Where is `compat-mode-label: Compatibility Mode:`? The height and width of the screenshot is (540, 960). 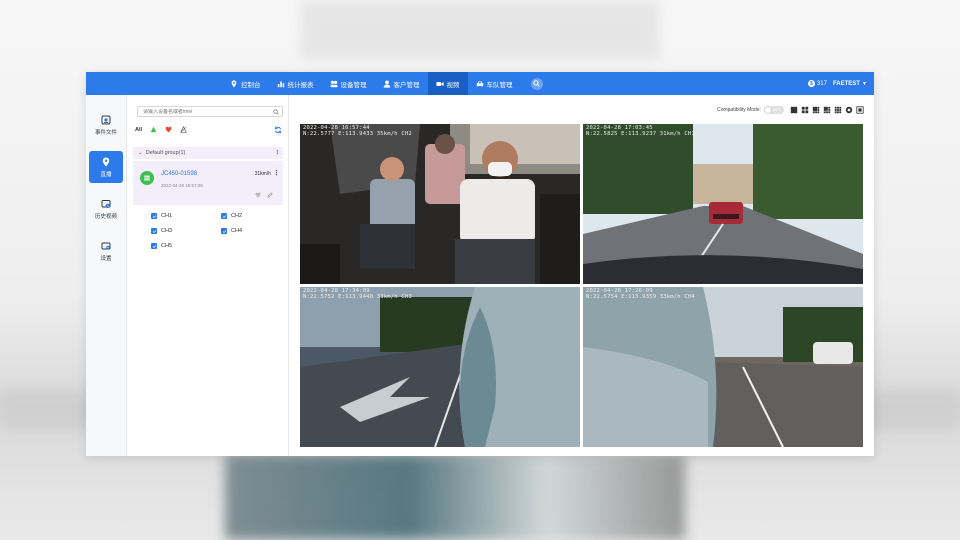
compat-mode-label: Compatibility Mode: is located at coordinates (739, 110).